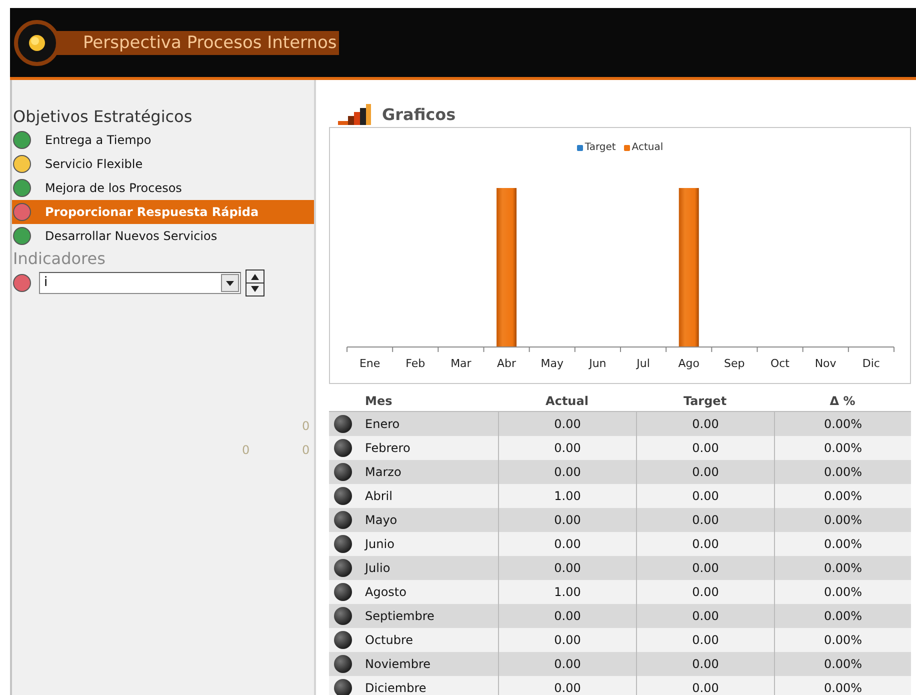 This screenshot has height=695, width=916. Describe the element at coordinates (648, 148) in the screenshot. I see `legend-label: Actual` at that location.